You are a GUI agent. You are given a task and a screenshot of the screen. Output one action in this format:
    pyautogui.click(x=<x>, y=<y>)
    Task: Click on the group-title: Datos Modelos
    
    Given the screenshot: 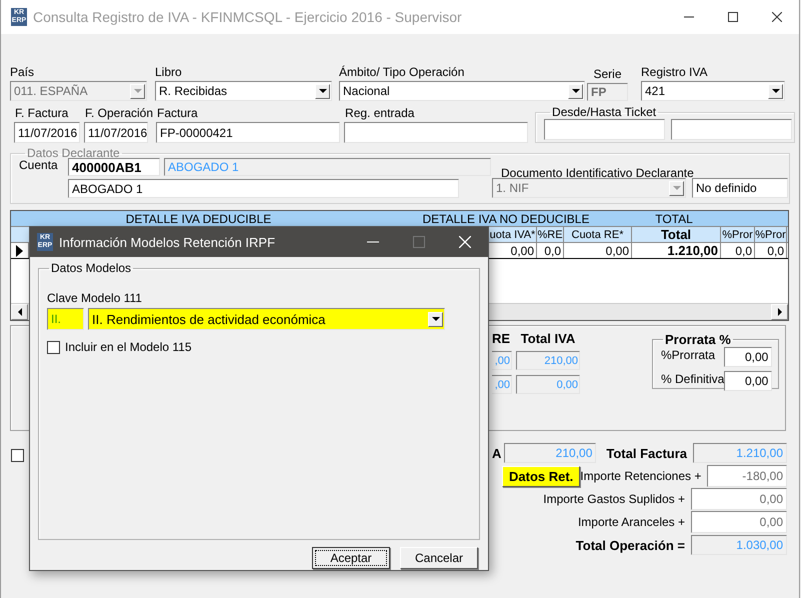 What is the action you would take?
    pyautogui.click(x=91, y=268)
    